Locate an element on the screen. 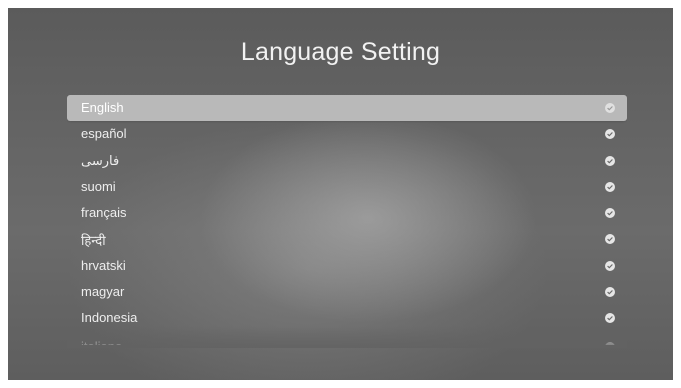 The height and width of the screenshot is (388, 681). language-label: हिन्दी is located at coordinates (93, 241).